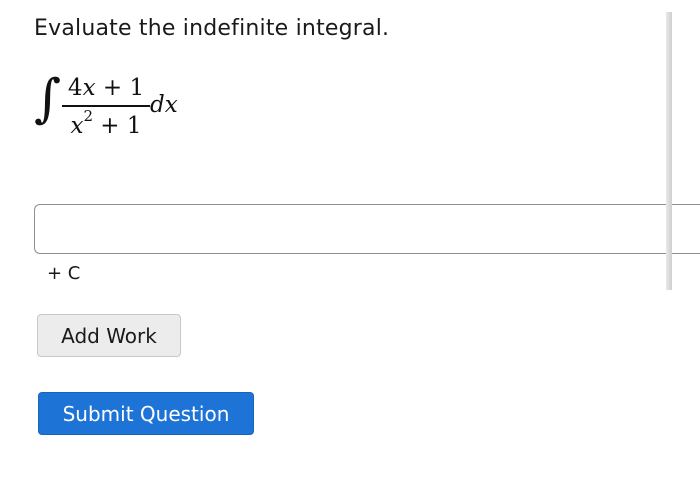 This screenshot has height=477, width=700. Describe the element at coordinates (109, 335) in the screenshot. I see `add-work-button: Add Work` at that location.